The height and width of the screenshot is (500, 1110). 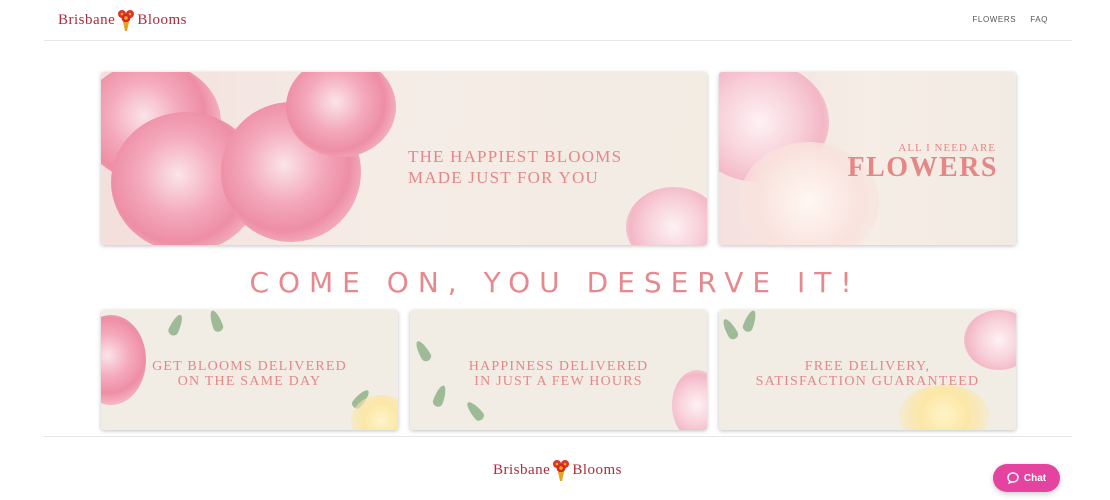 What do you see at coordinates (1035, 478) in the screenshot?
I see `chat-label: Chat` at bounding box center [1035, 478].